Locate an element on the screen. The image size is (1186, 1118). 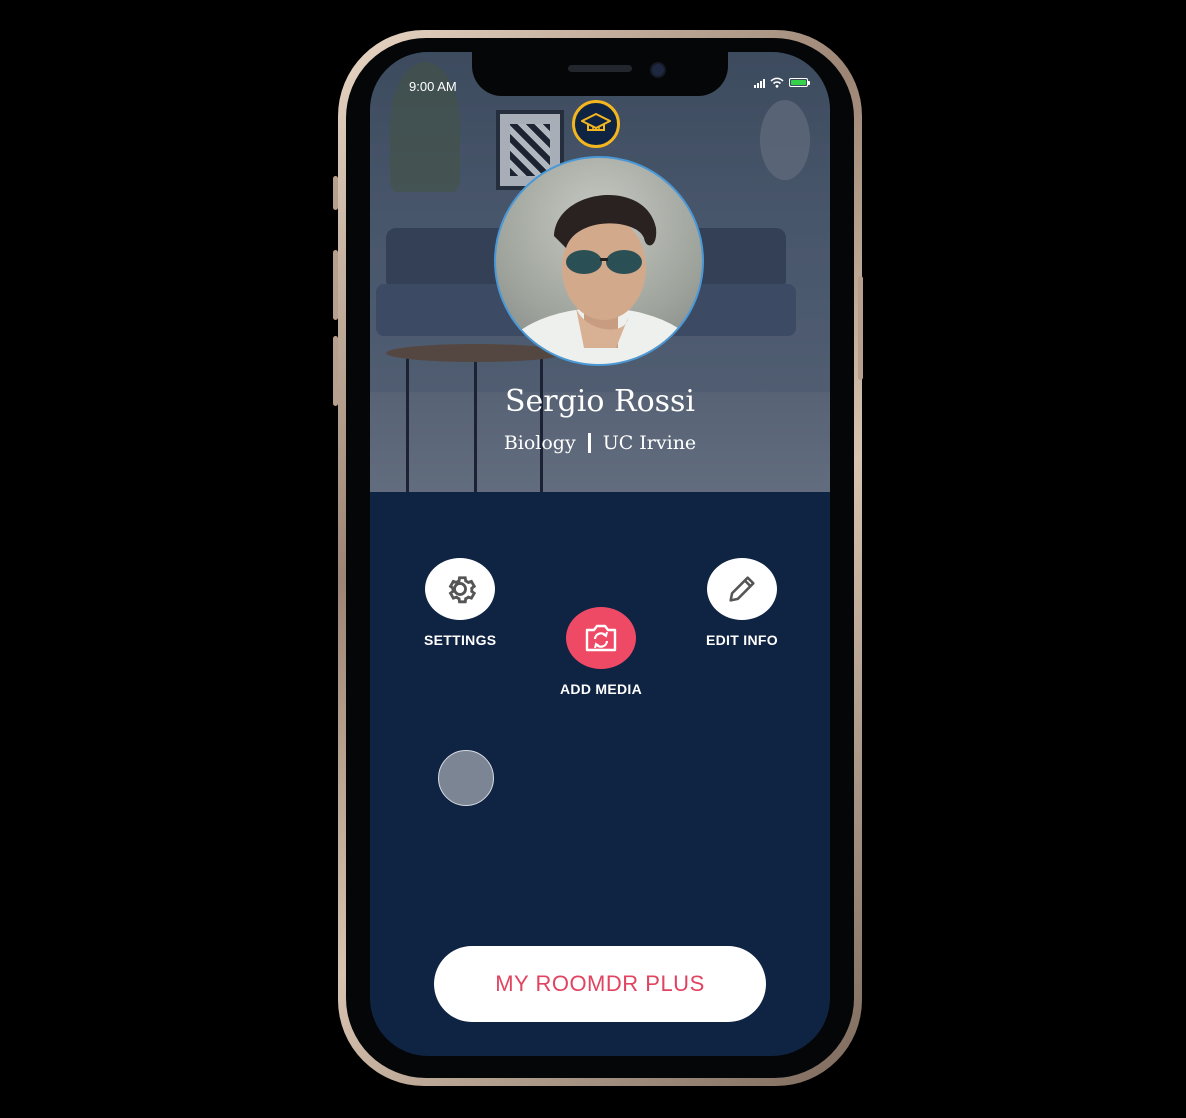
profile-name: Sergio Rossi is located at coordinates (600, 401).